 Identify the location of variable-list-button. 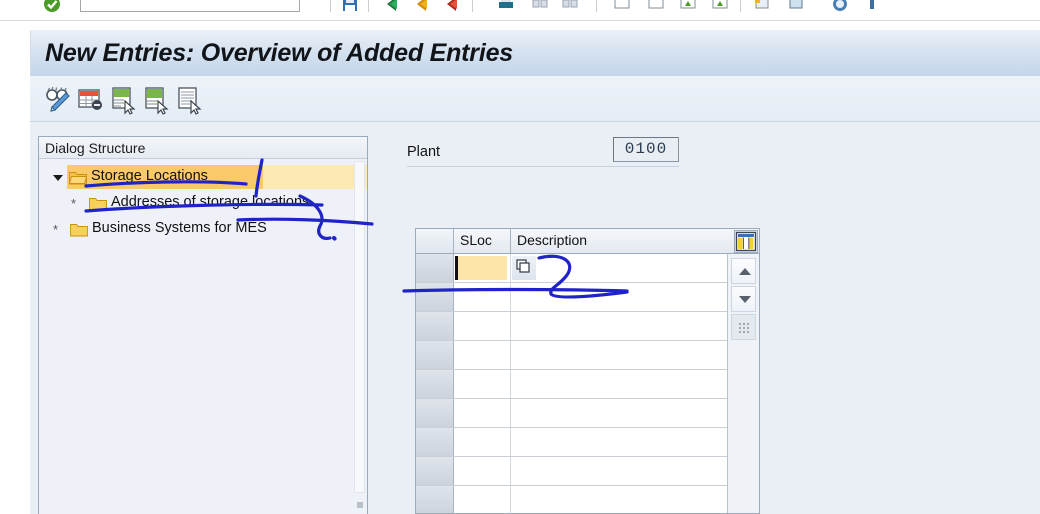
(91, 99).